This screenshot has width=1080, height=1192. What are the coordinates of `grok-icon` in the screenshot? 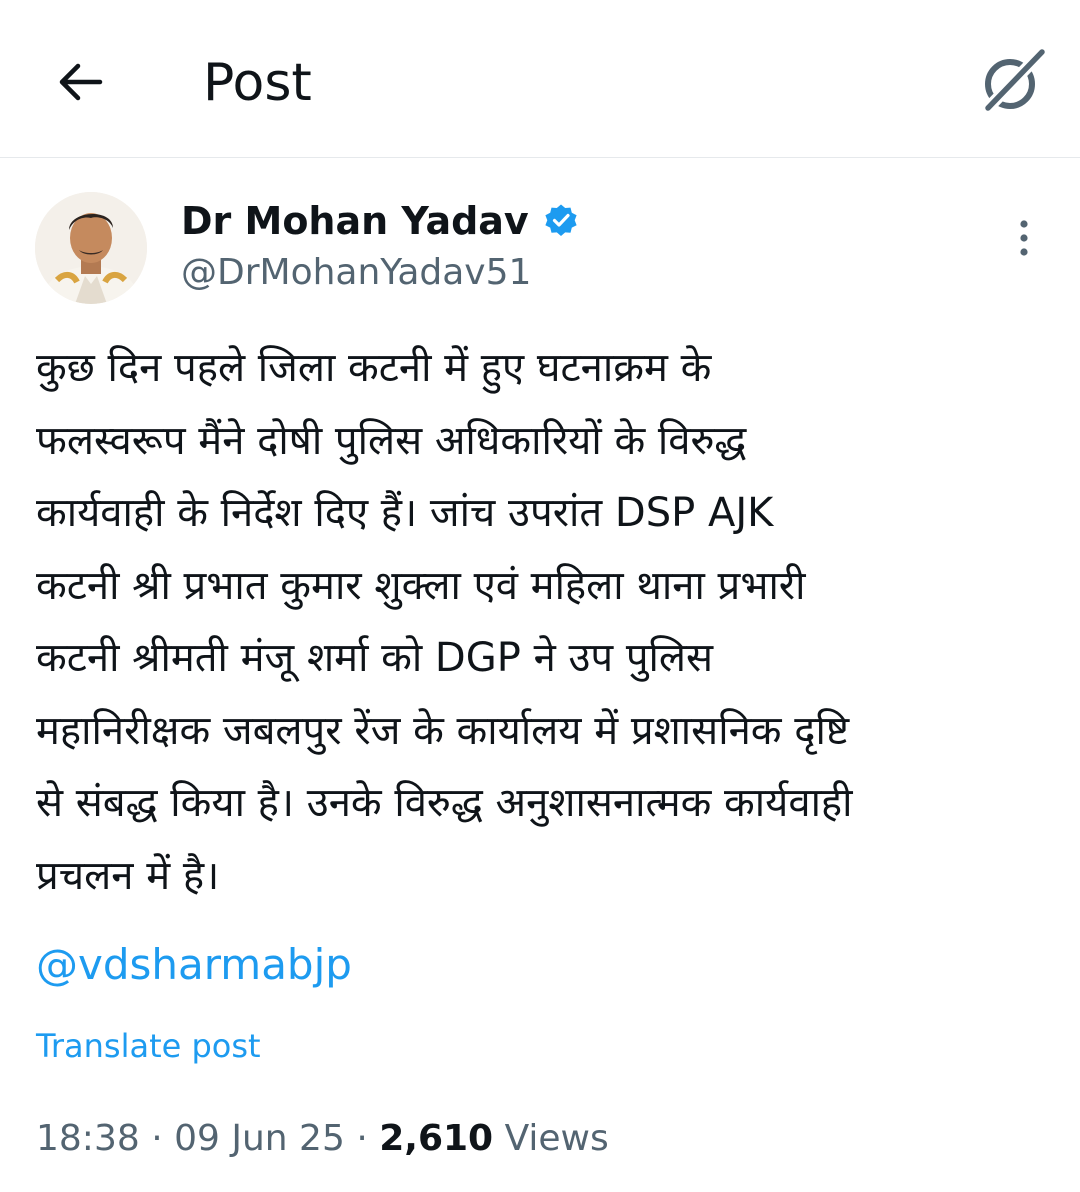 It's located at (1012, 84).